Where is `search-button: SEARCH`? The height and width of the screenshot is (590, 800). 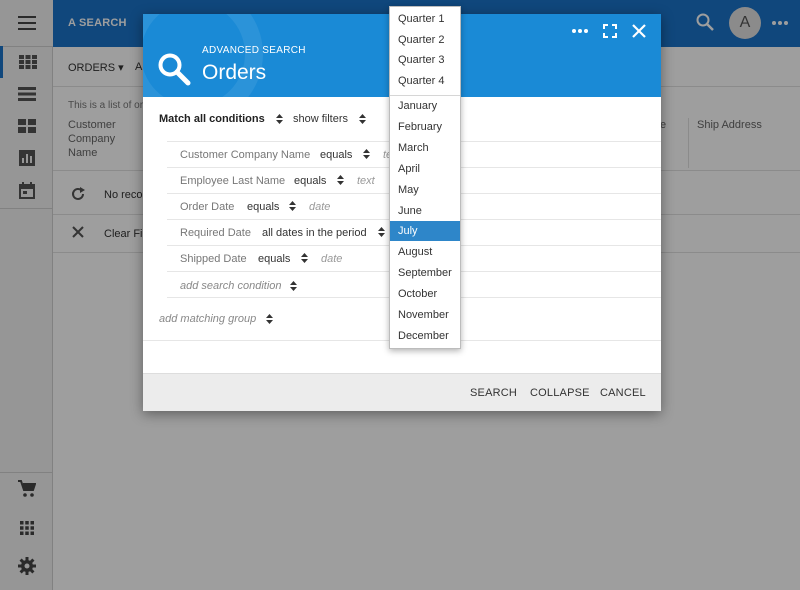 search-button: SEARCH is located at coordinates (493, 393).